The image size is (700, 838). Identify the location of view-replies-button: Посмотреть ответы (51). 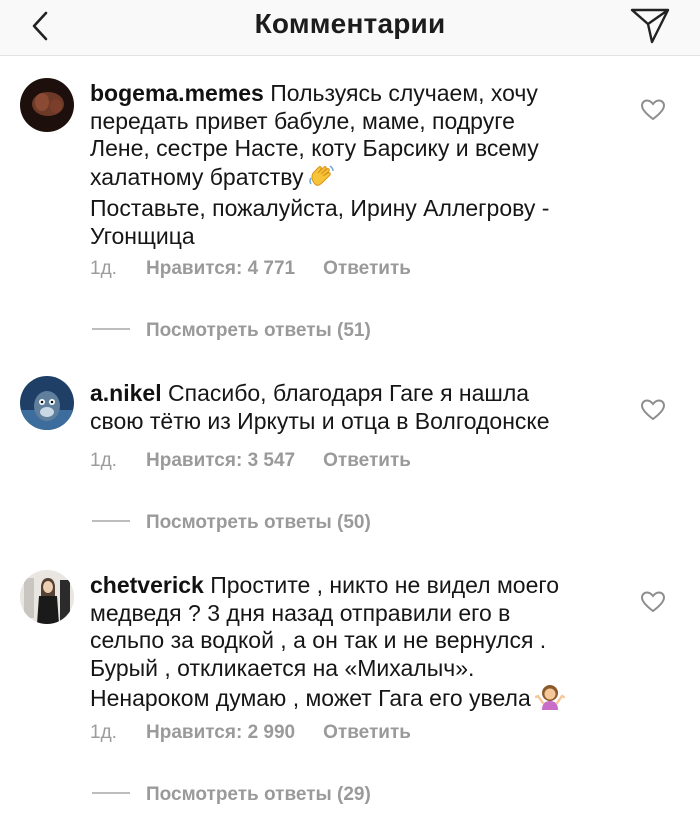
(231, 331).